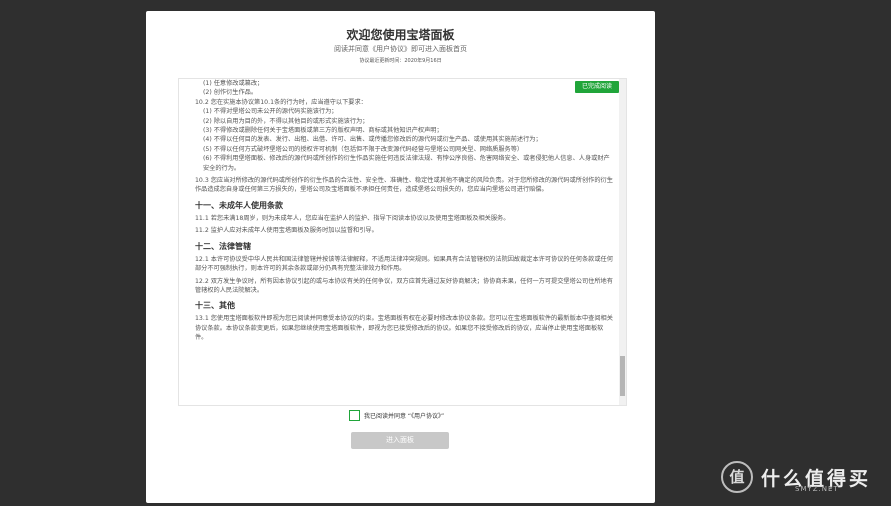 The width and height of the screenshot is (891, 506). Describe the element at coordinates (817, 489) in the screenshot. I see `watermark-url: SMYZ.NET` at that location.